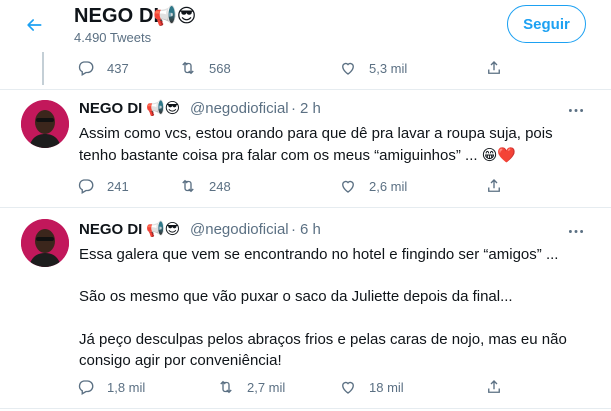 The width and height of the screenshot is (611, 411). I want to click on reply-count: 437, so click(118, 68).